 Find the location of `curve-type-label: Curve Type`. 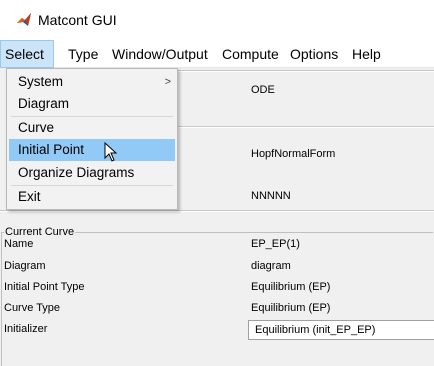

curve-type-label: Curve Type is located at coordinates (32, 308).